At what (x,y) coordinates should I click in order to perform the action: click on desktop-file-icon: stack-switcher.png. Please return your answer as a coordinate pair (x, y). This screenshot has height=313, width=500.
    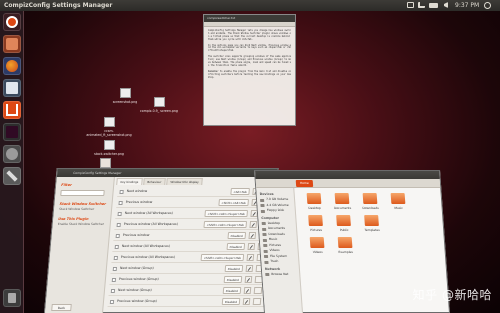
    Looking at the image, I should click on (109, 148).